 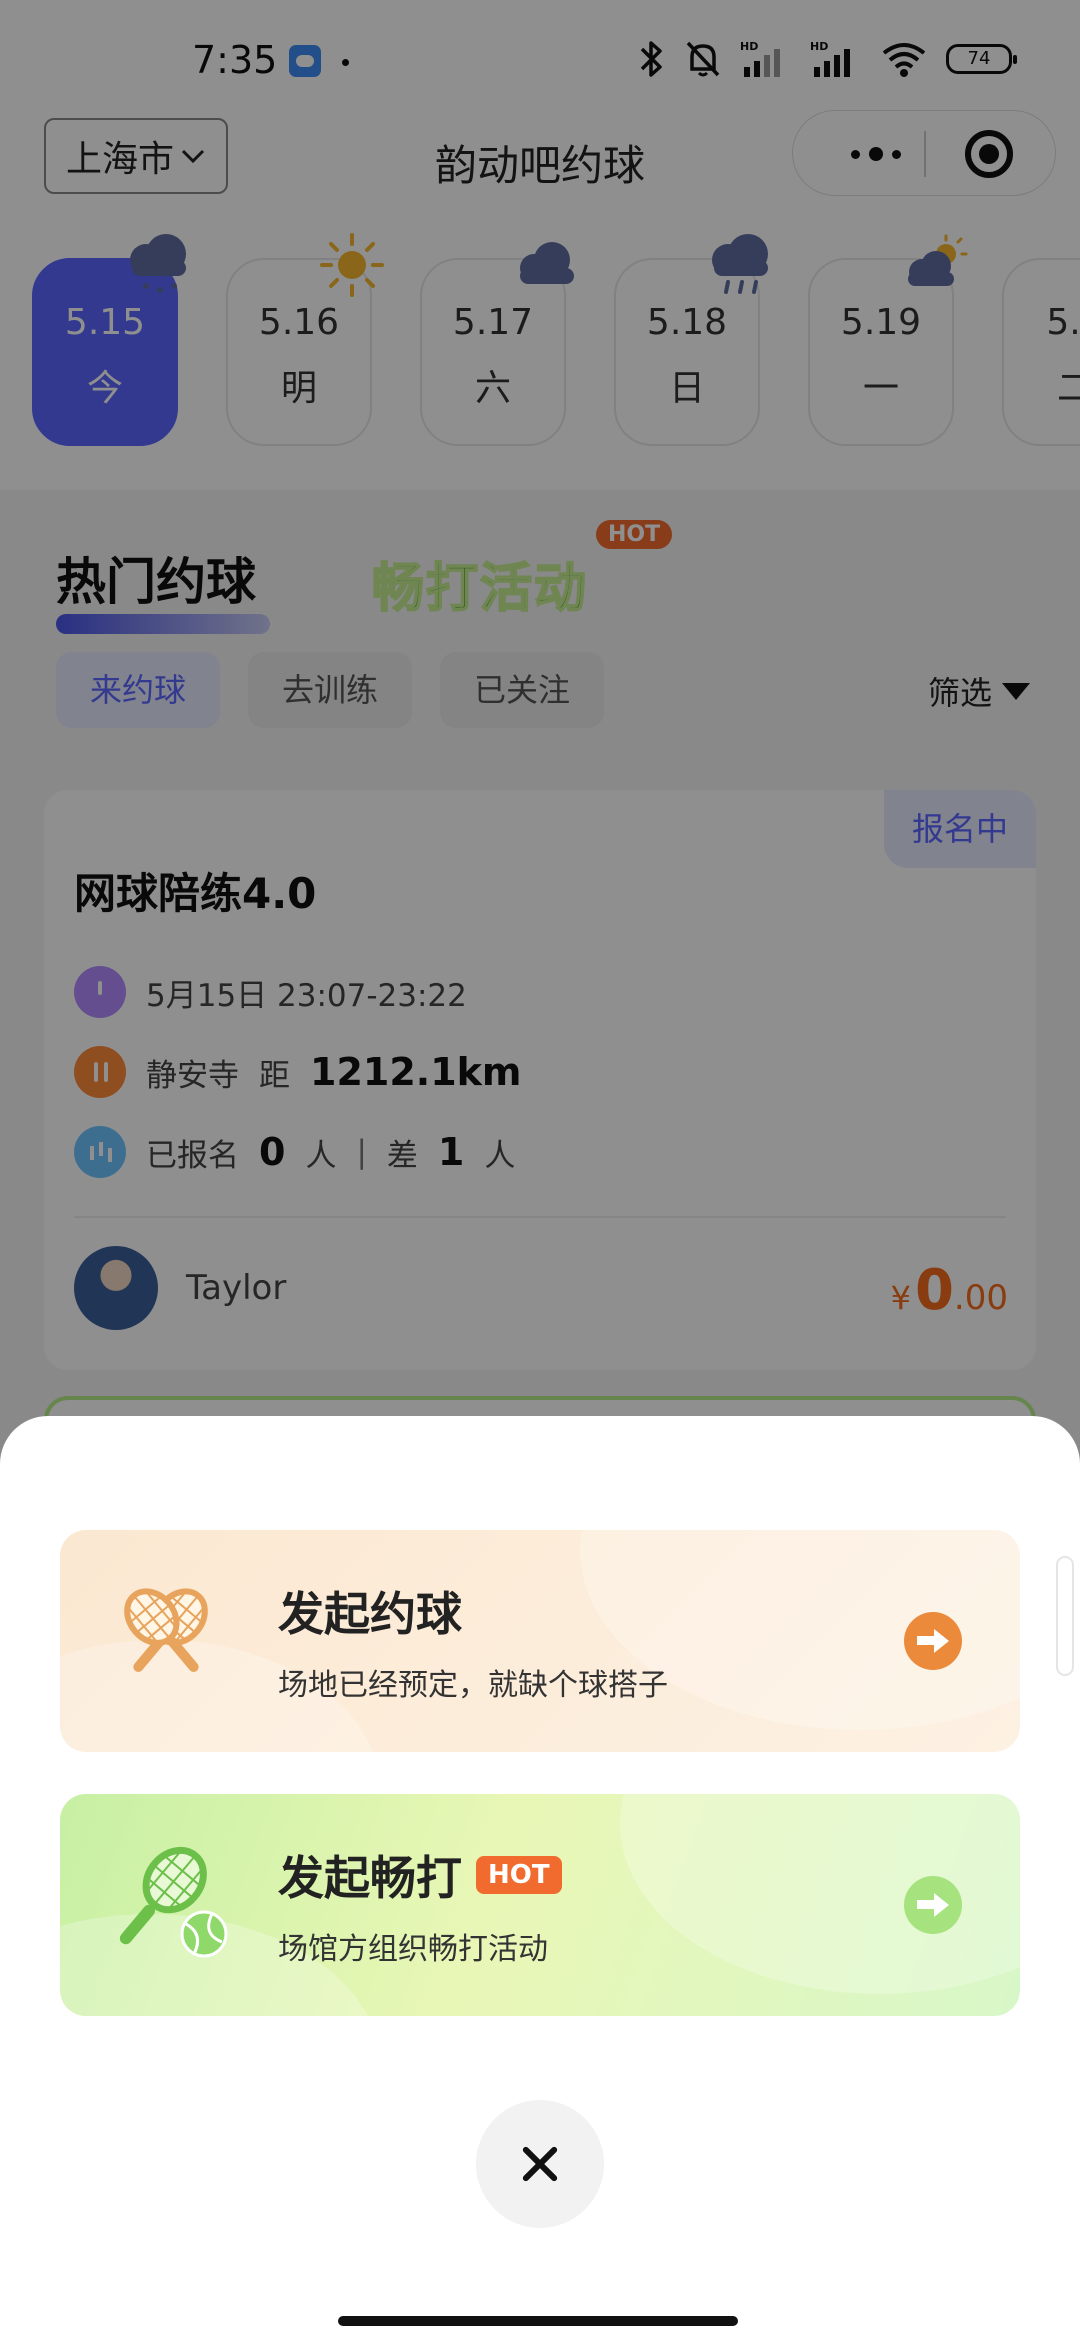 What do you see at coordinates (538, 2321) in the screenshot?
I see `home-indicator` at bounding box center [538, 2321].